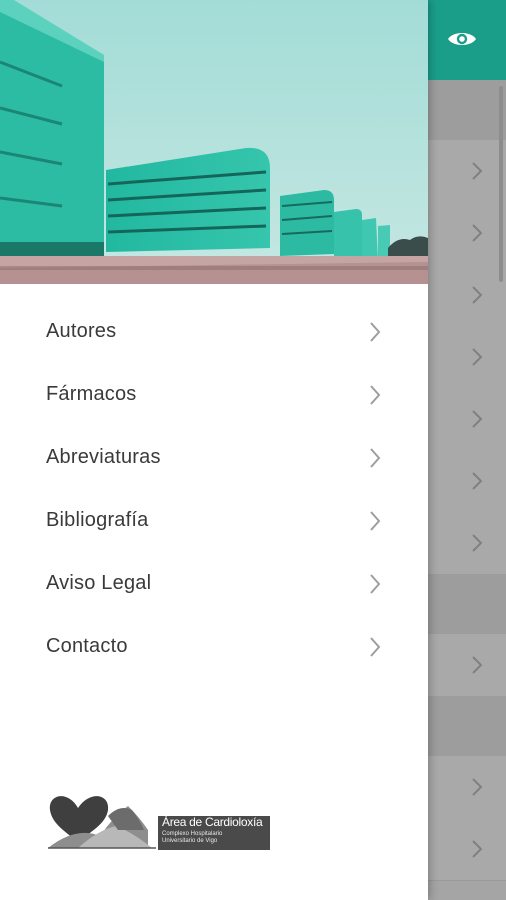  What do you see at coordinates (192, 834) in the screenshot?
I see `logo-subtitle: Complexo Hospitalario` at bounding box center [192, 834].